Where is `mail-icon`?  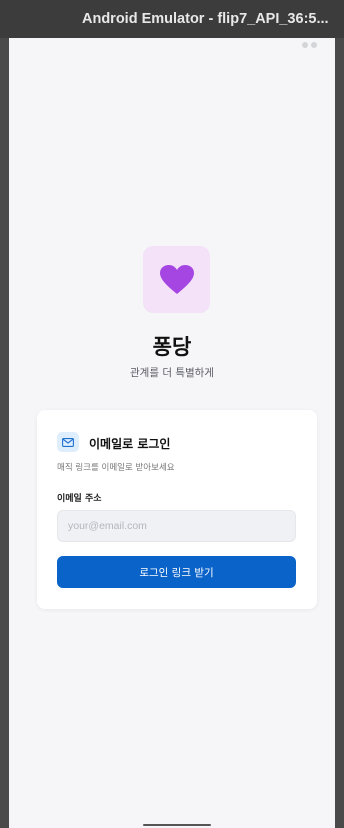
mail-icon is located at coordinates (68, 442).